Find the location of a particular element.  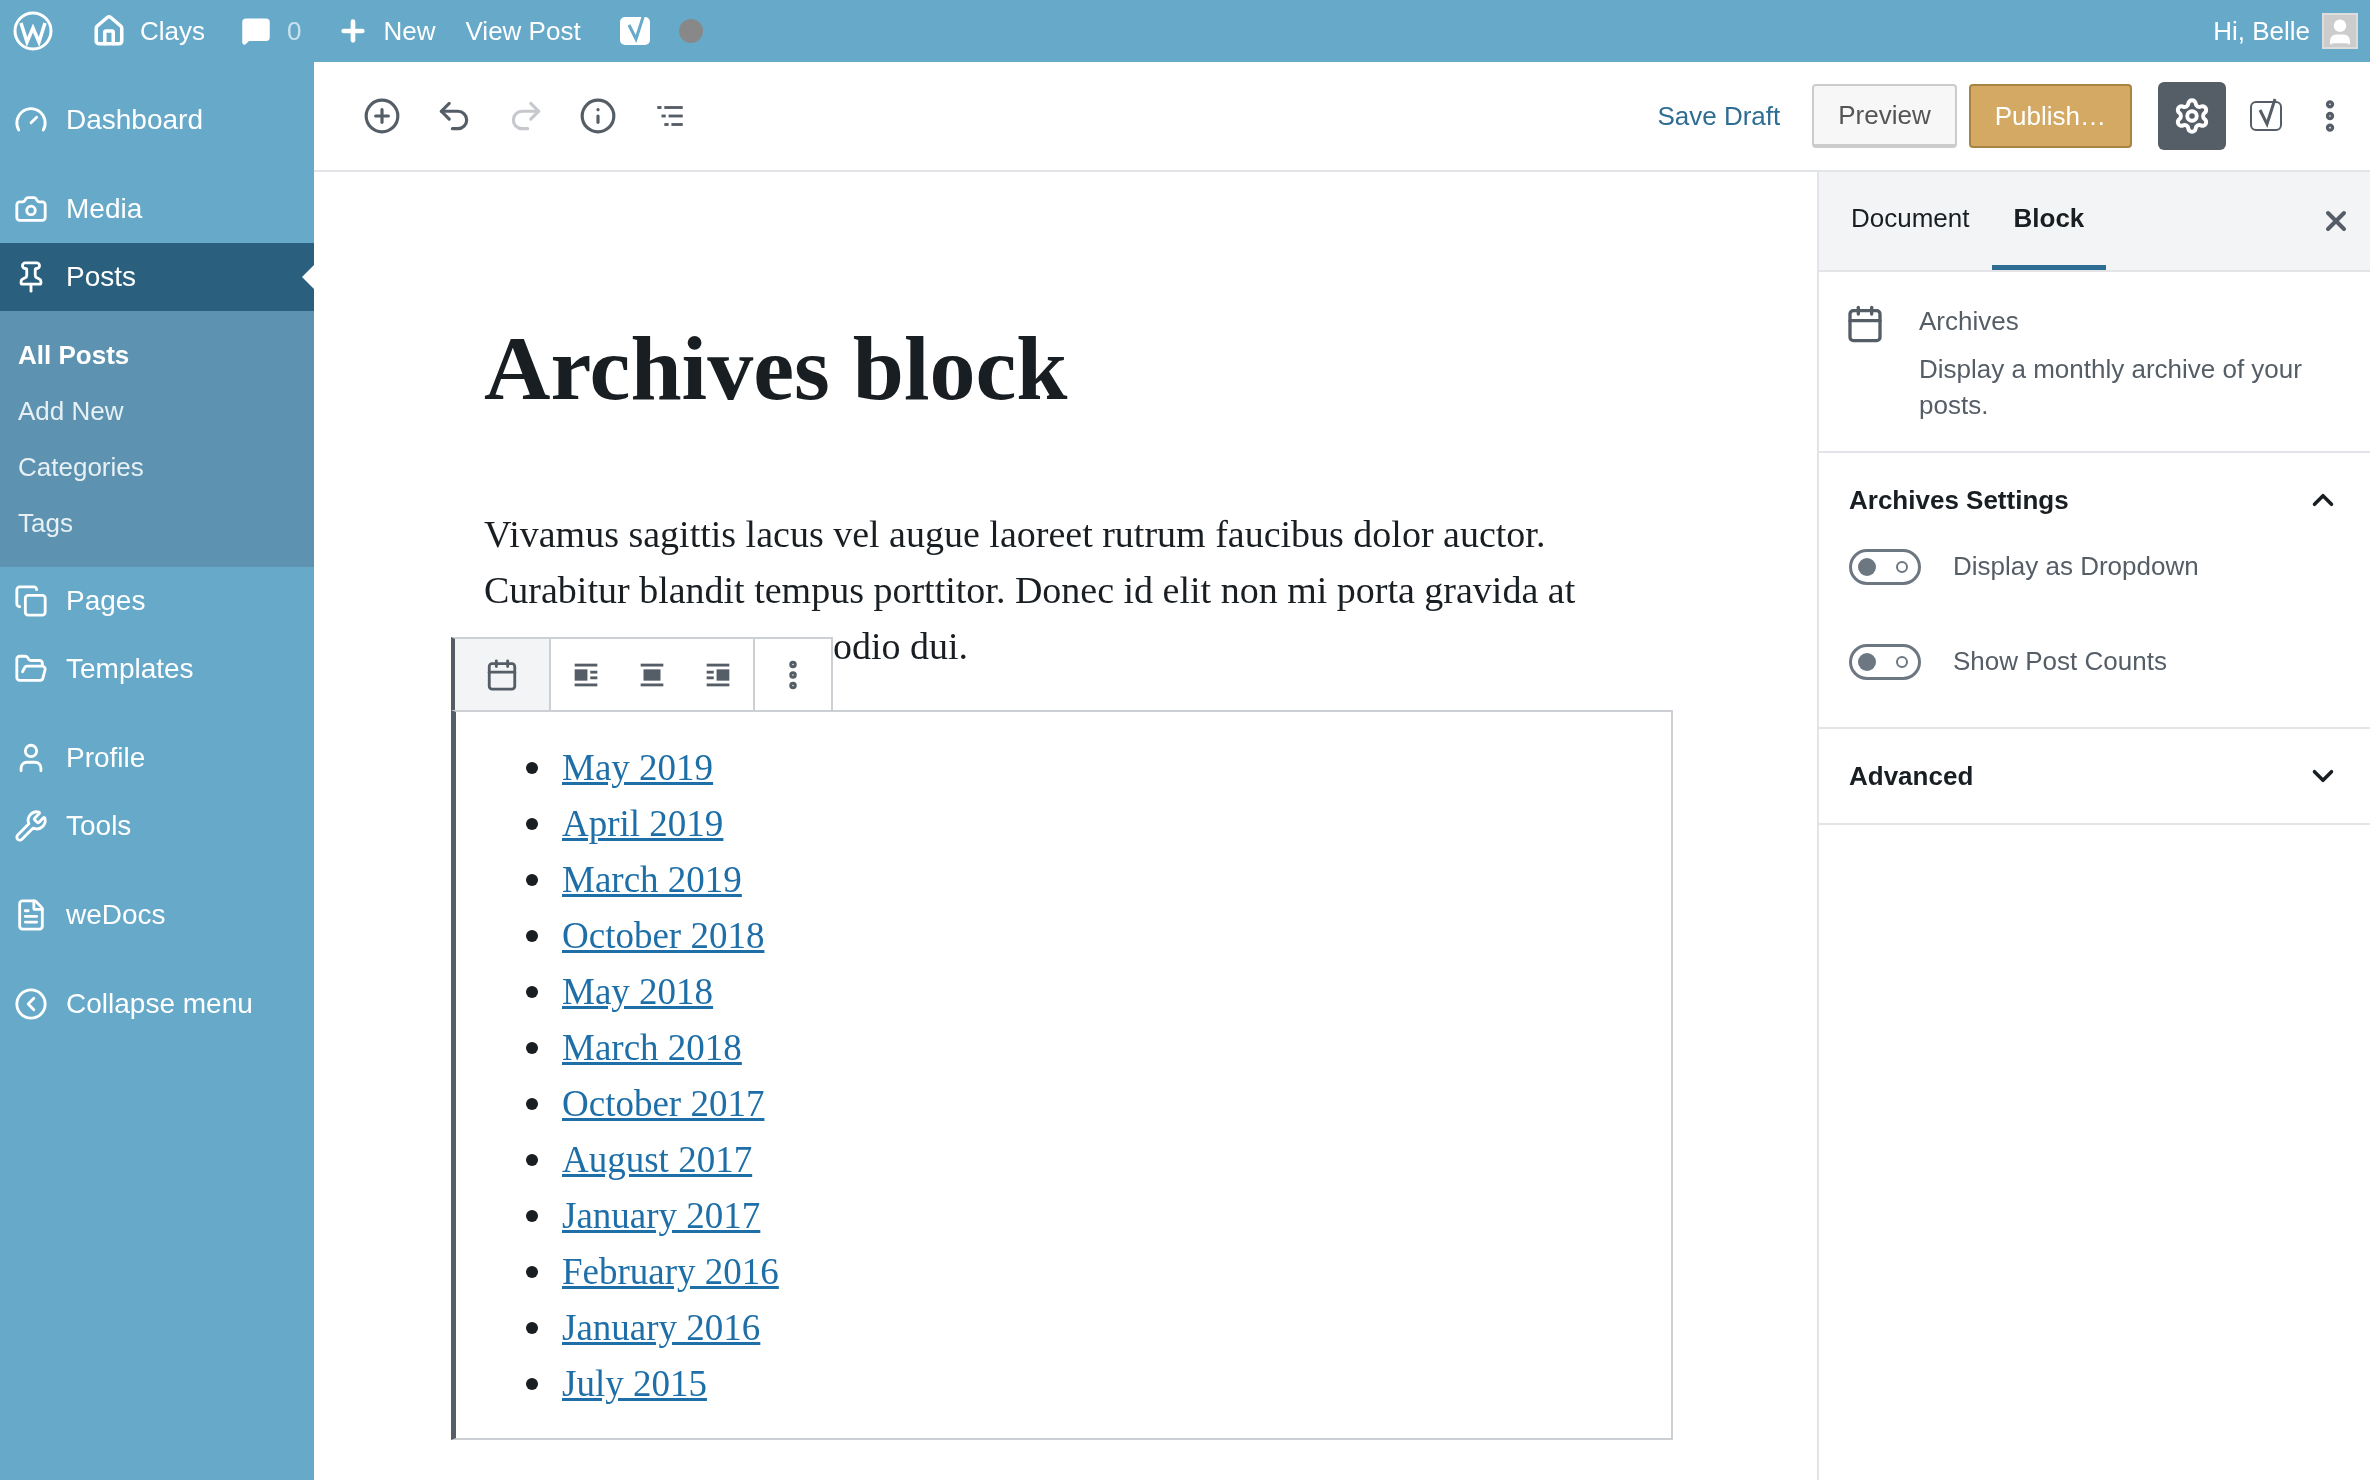

post-title: Archives block is located at coordinates (1150, 368).